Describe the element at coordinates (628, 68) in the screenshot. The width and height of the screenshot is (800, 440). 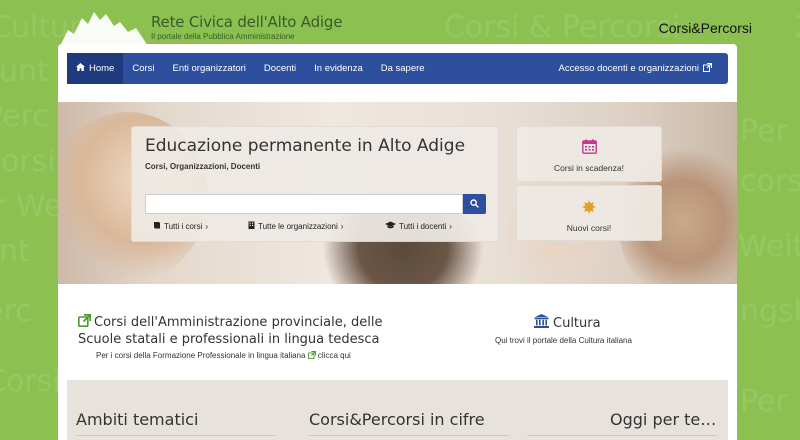
I see `nav-accesso-label: Accesso docenti e organizzazioni` at that location.